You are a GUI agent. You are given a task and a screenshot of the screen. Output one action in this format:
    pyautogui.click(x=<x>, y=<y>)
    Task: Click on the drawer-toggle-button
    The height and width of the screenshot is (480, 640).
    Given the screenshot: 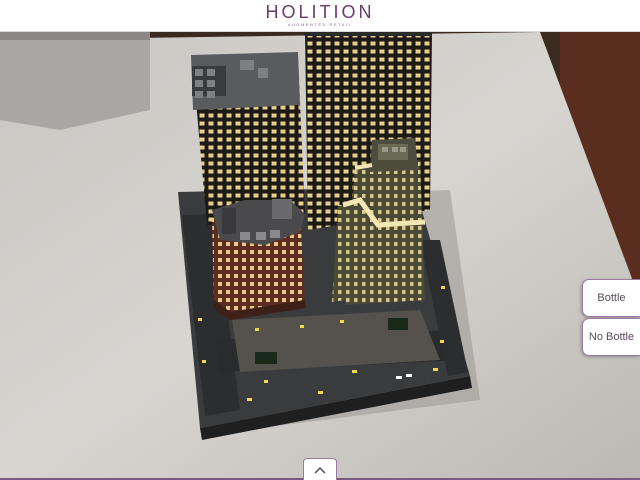 What is the action you would take?
    pyautogui.click(x=320, y=469)
    